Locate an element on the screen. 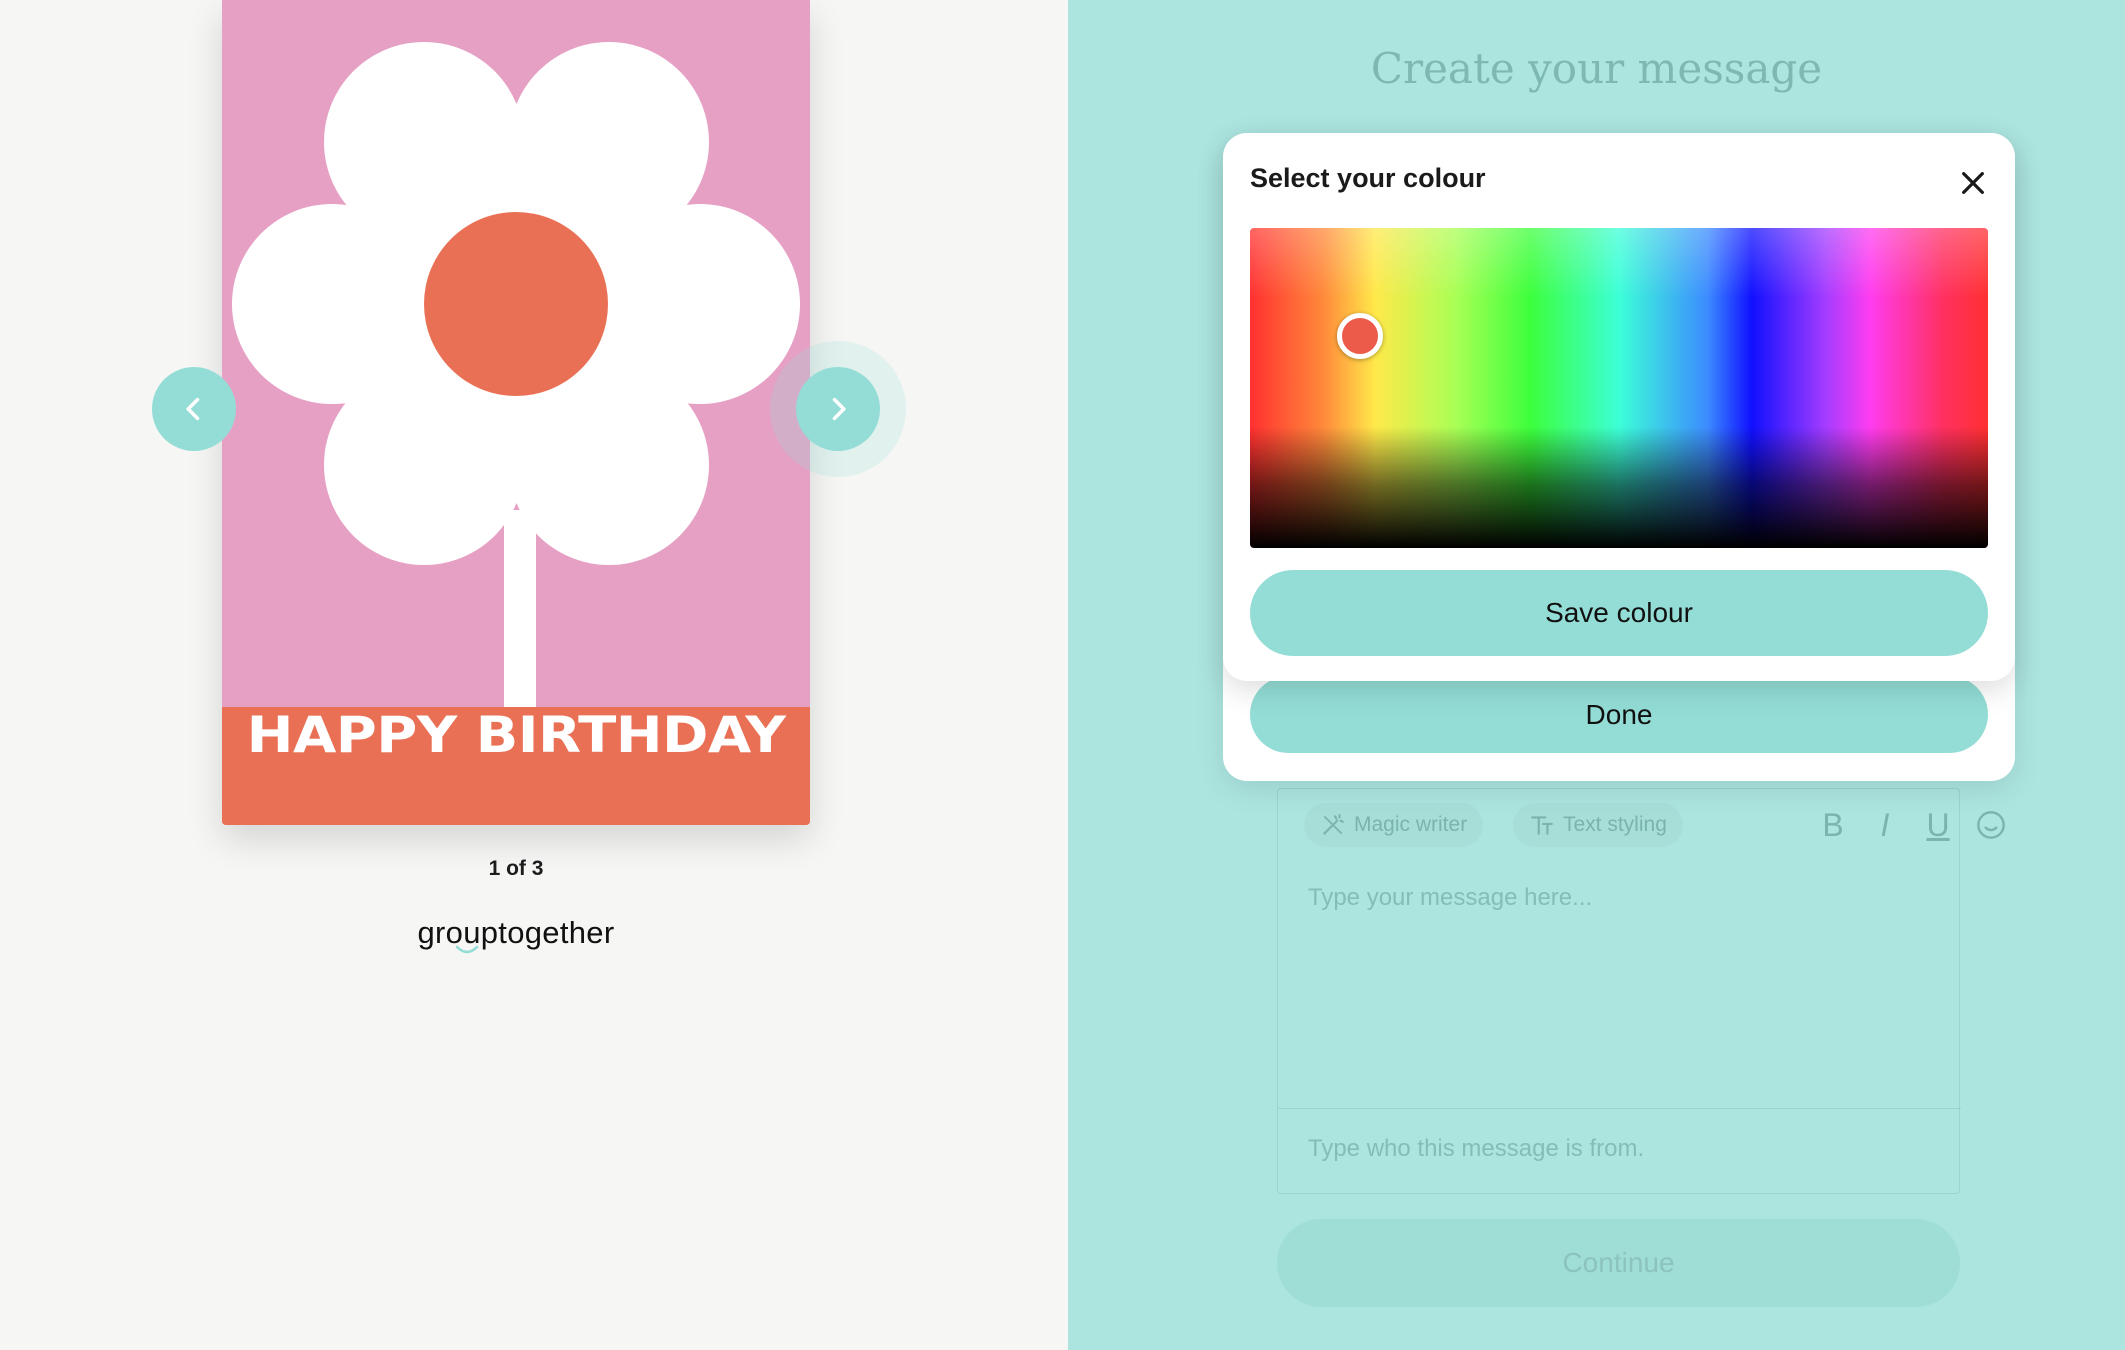  card-title: HAPPY BIRTHDAY is located at coordinates (516, 735).